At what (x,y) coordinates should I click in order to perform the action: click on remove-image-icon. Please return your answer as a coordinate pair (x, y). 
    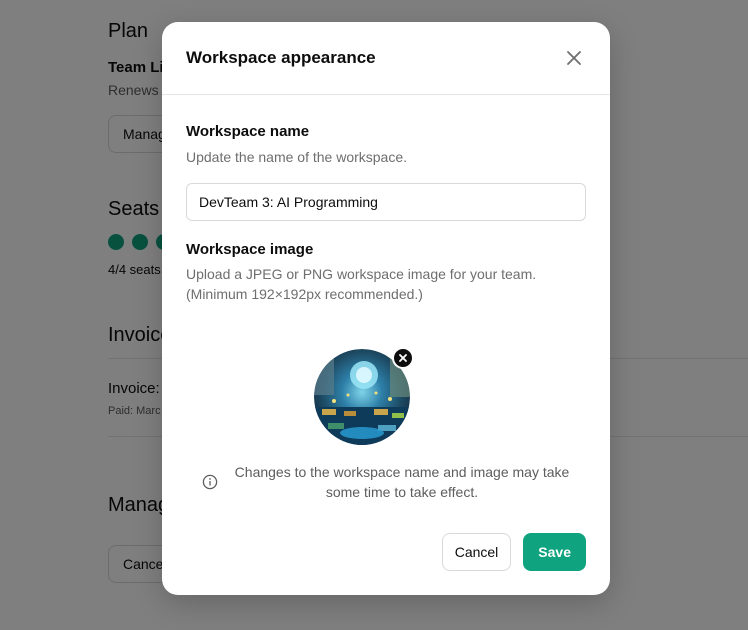
    Looking at the image, I should click on (403, 358).